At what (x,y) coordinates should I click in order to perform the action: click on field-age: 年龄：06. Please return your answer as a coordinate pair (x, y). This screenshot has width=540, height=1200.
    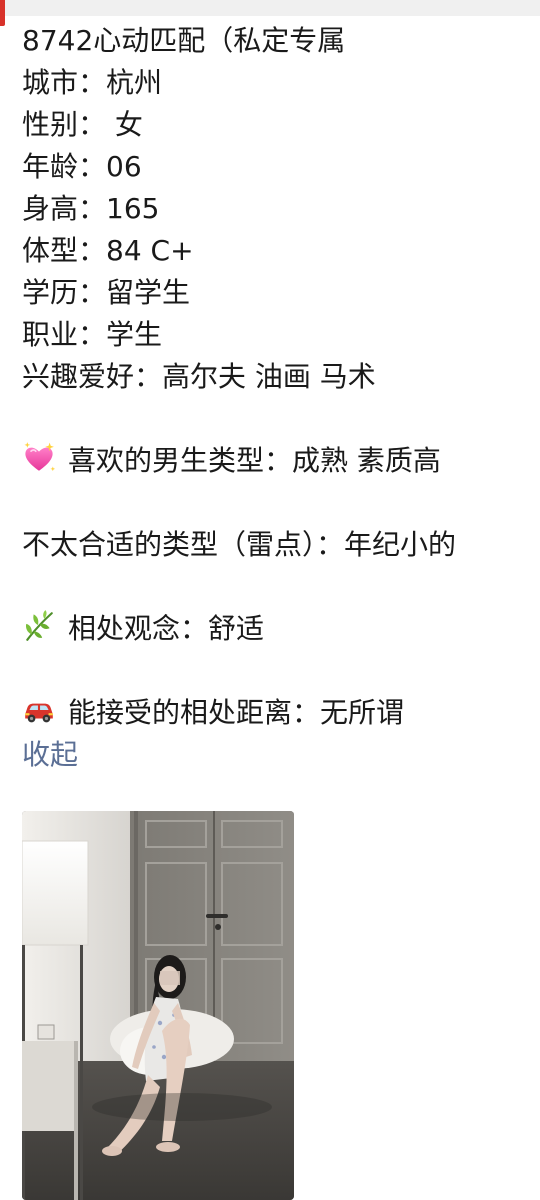
    Looking at the image, I should click on (82, 166).